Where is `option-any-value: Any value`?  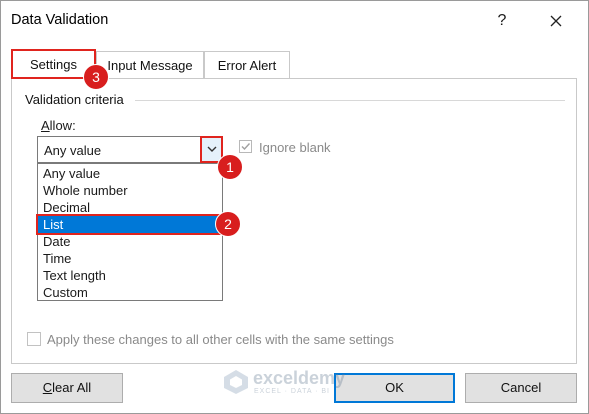 option-any-value: Any value is located at coordinates (130, 173).